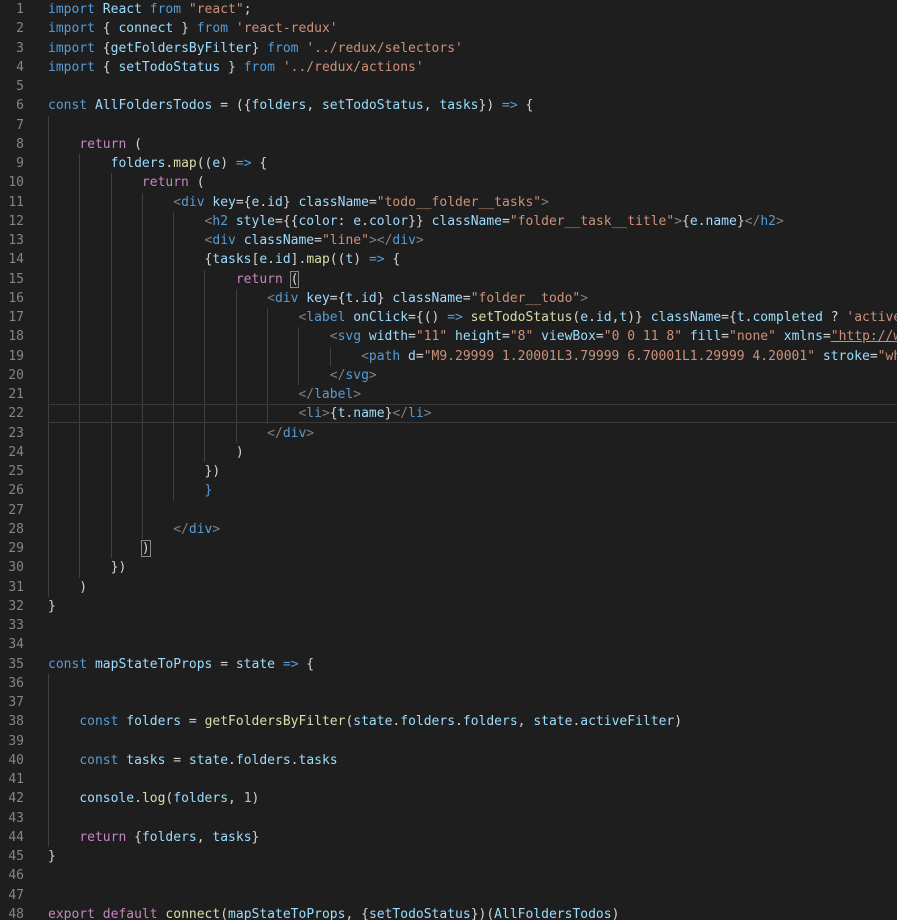 The width and height of the screenshot is (897, 920). Describe the element at coordinates (448, 395) in the screenshot. I see `code-line: 21 </label>` at that location.